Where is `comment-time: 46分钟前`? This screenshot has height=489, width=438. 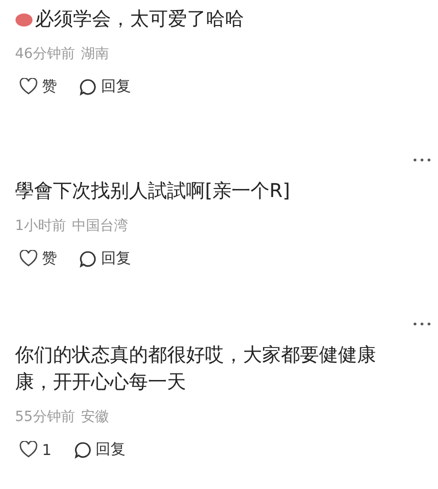
comment-time: 46分钟前 is located at coordinates (45, 54).